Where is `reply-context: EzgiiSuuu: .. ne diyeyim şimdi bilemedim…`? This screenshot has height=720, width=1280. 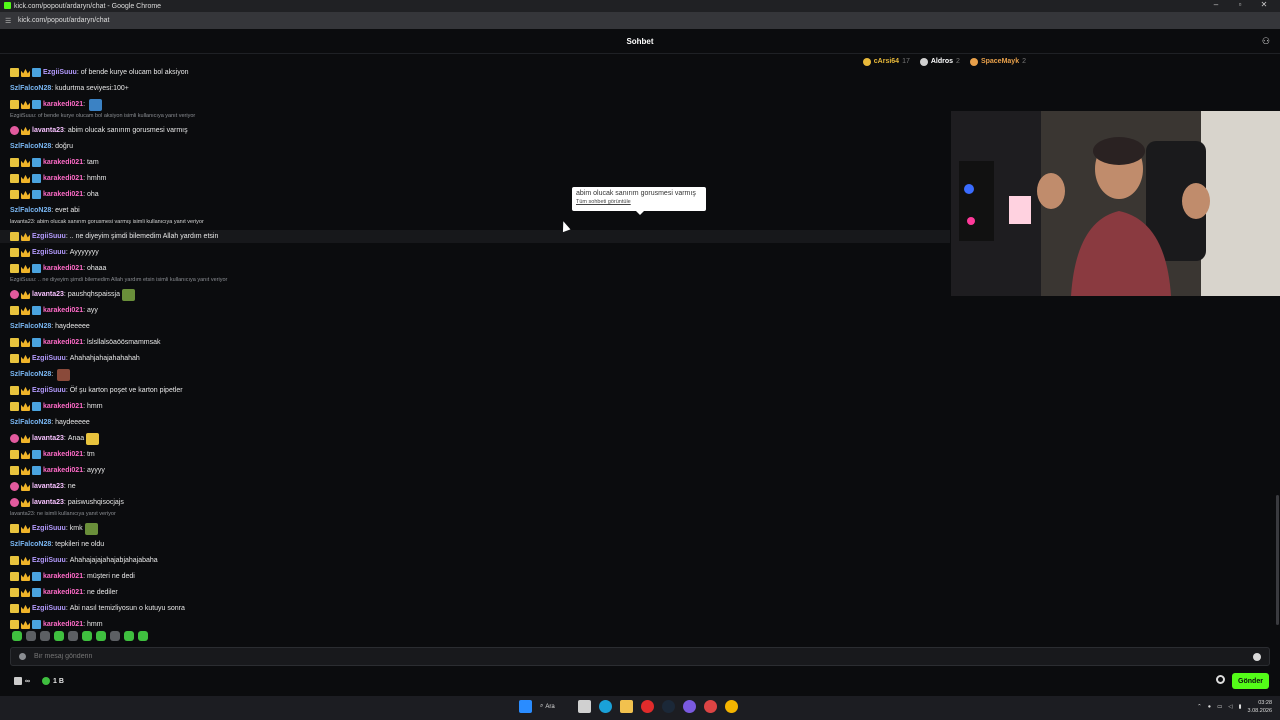
reply-context: EzgiiSuuu: .. ne diyeyim şimdi bilemedim… is located at coordinates (118, 280).